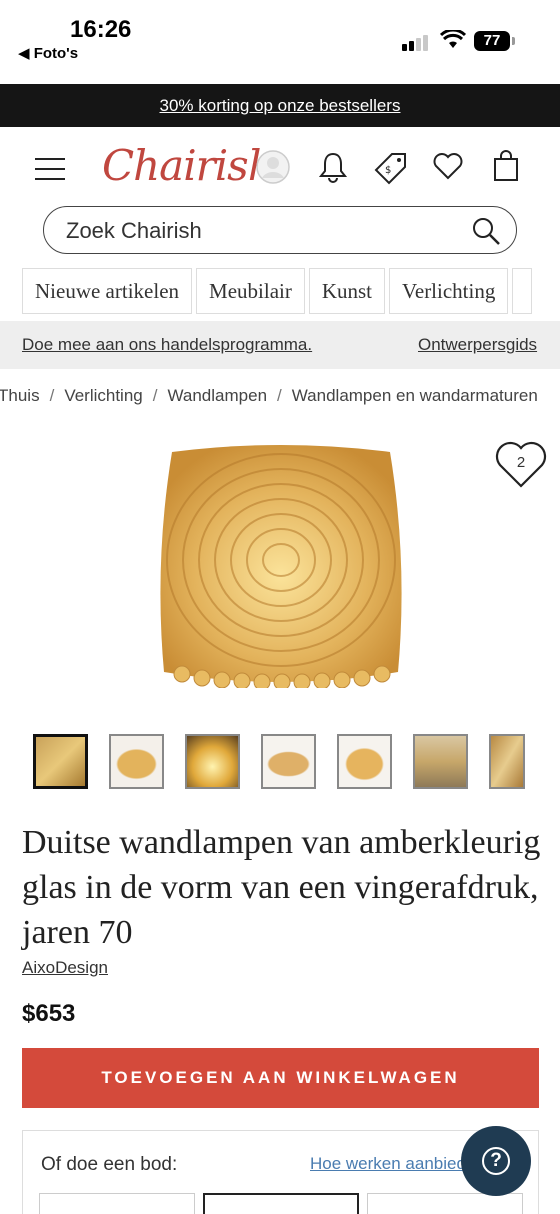 The height and width of the screenshot is (1214, 560). I want to click on breadcrumb-home: Thuis, so click(20, 395).